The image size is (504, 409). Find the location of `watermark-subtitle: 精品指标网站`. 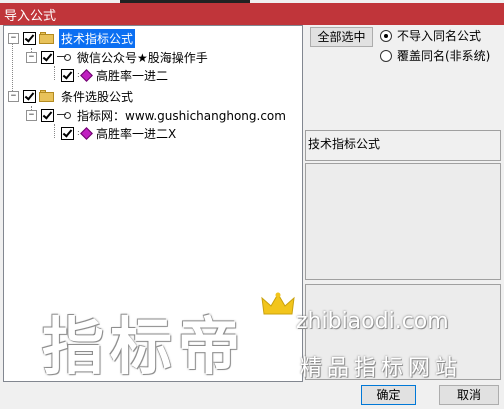

watermark-subtitle: 精品指标网站 is located at coordinates (381, 368).